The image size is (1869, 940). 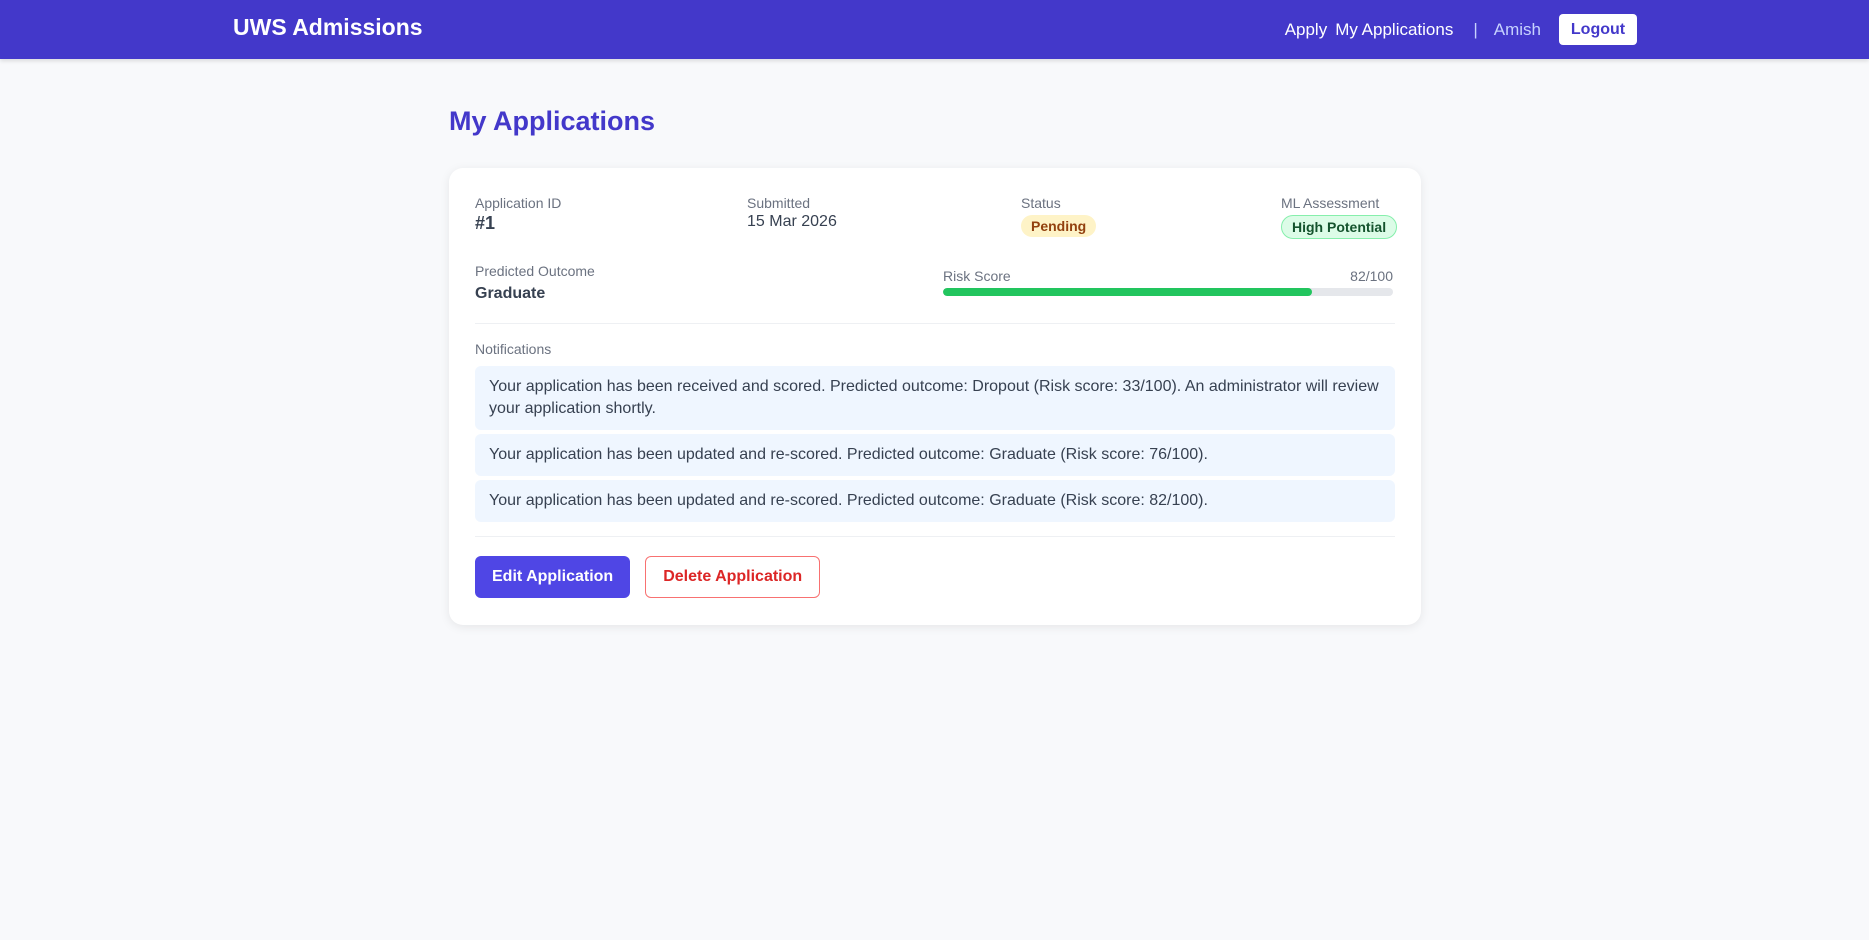 What do you see at coordinates (535, 271) in the screenshot?
I see `predicted-outcome-label: Predicted Outcome` at bounding box center [535, 271].